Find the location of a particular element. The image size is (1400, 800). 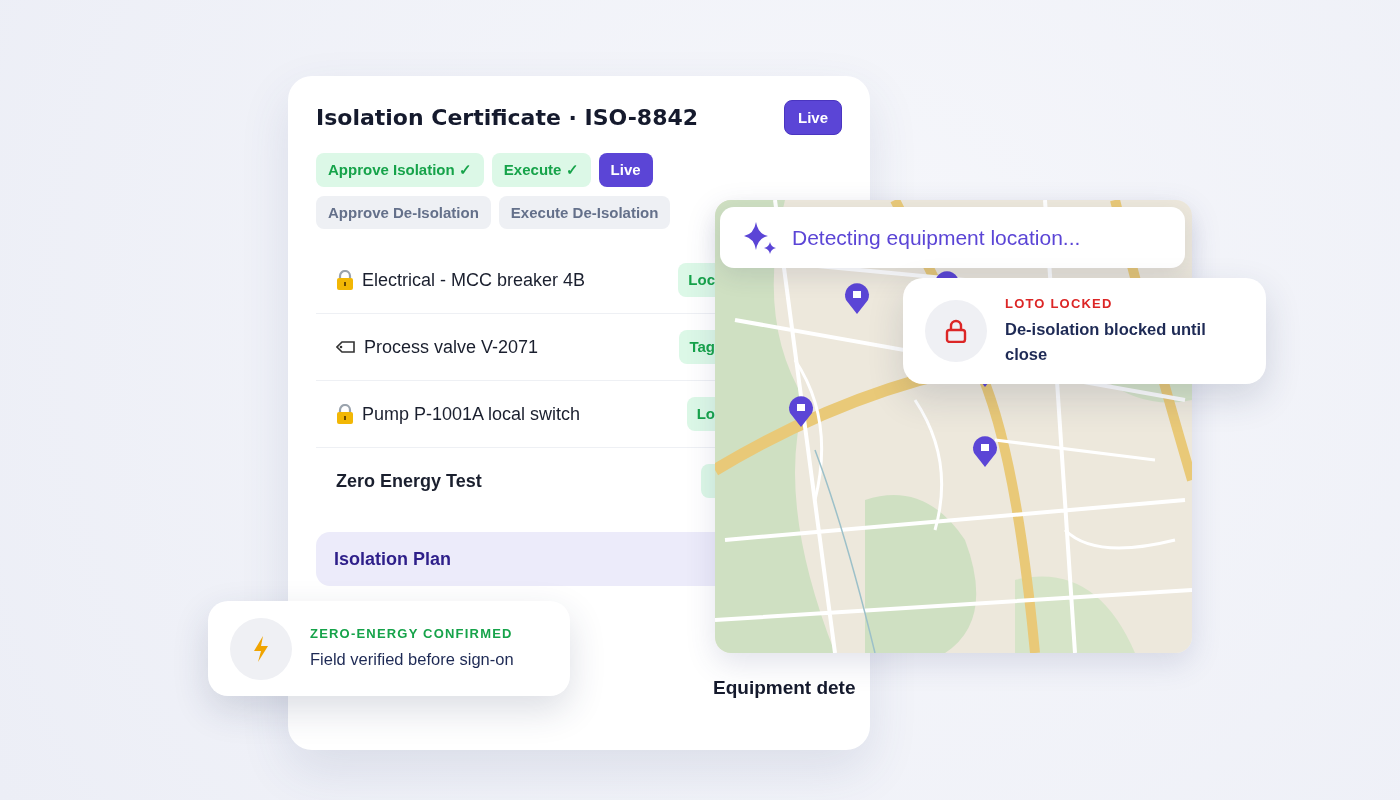

isolation-point: Electrical - MCC breaker 4B is located at coordinates (474, 280).